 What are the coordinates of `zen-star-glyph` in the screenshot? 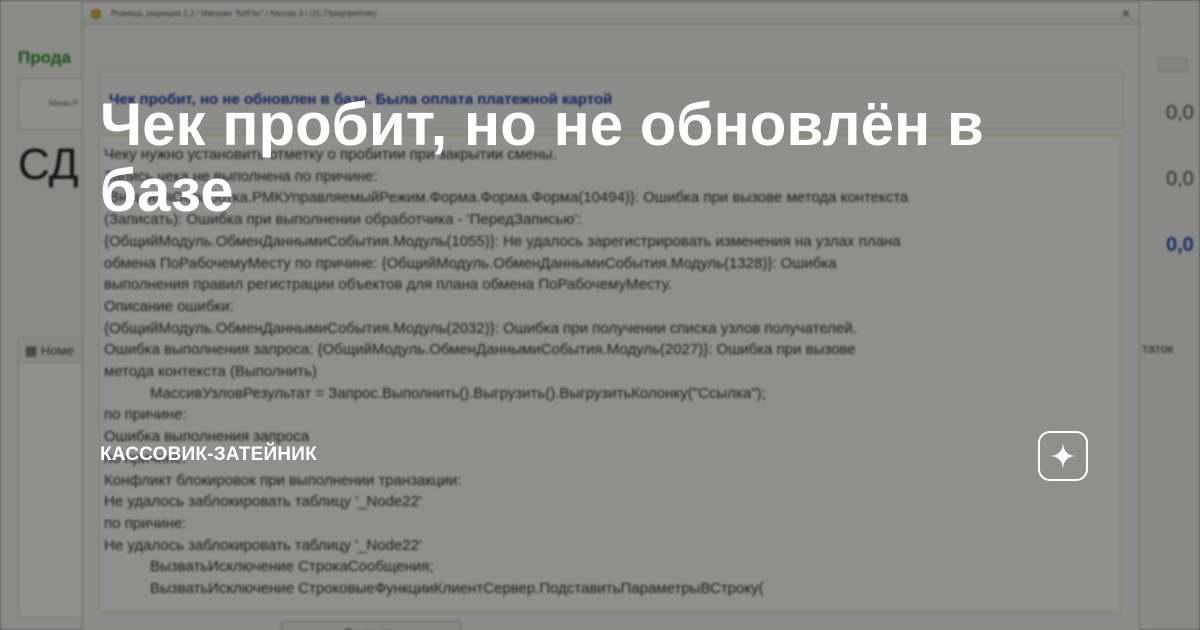 It's located at (1063, 456).